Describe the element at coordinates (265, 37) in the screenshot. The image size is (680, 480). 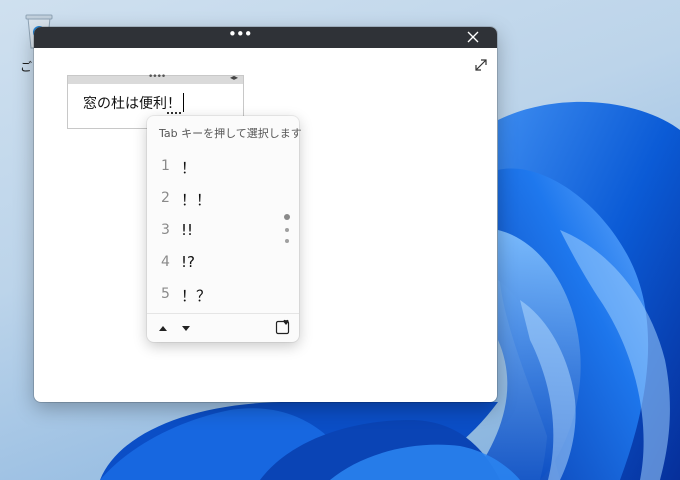
I see `title-bar: •••` at that location.